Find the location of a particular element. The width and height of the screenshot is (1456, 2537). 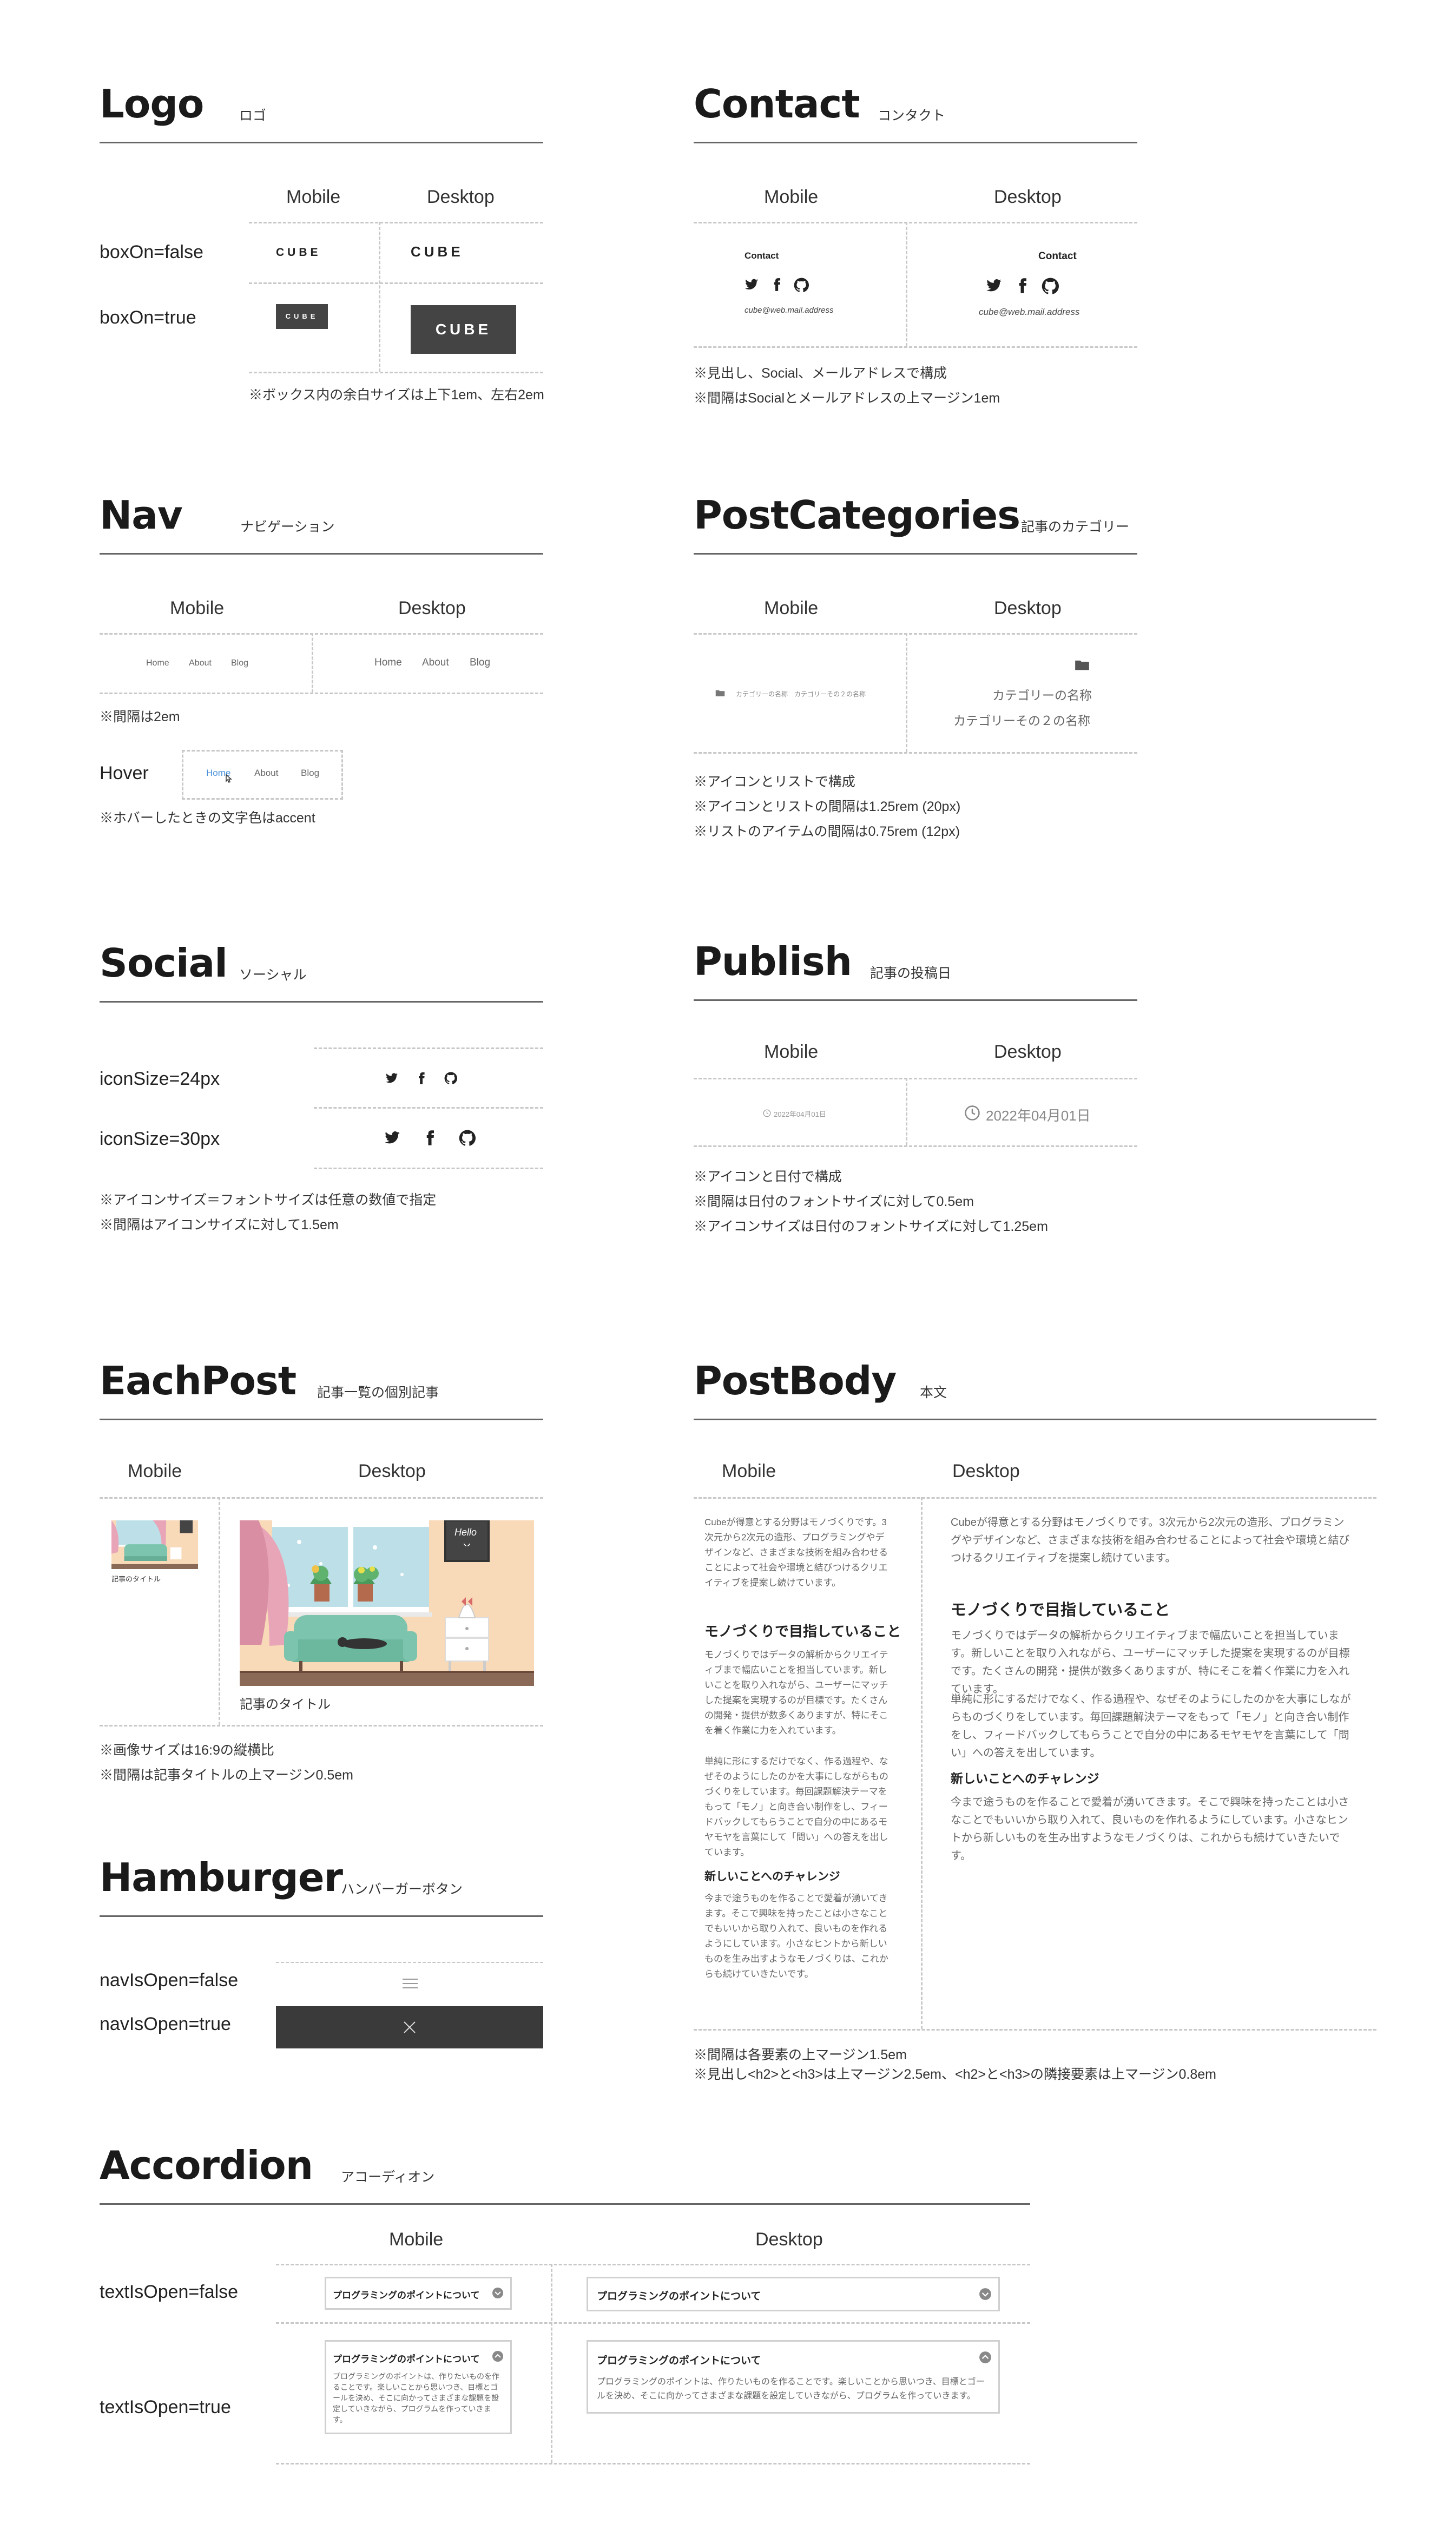

section-title: Accordion is located at coordinates (206, 2165).